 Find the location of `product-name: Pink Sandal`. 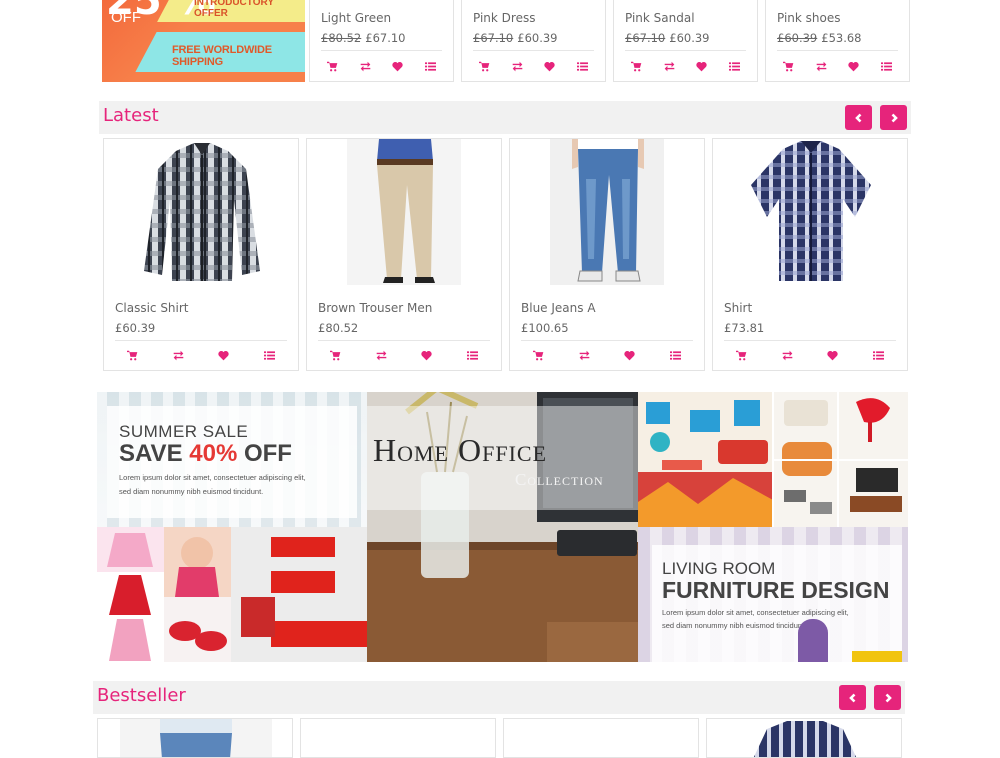

product-name: Pink Sandal is located at coordinates (660, 18).